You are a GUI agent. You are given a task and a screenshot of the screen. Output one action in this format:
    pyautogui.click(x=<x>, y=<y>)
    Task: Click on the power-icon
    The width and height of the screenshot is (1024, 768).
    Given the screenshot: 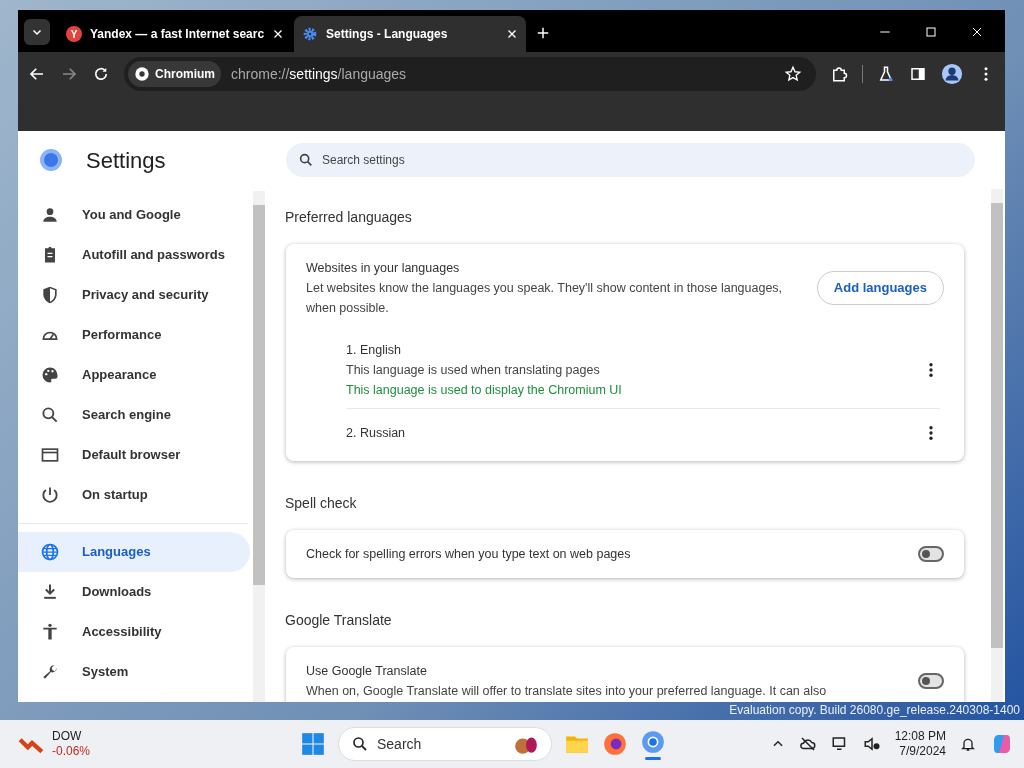 What is the action you would take?
    pyautogui.click(x=50, y=495)
    